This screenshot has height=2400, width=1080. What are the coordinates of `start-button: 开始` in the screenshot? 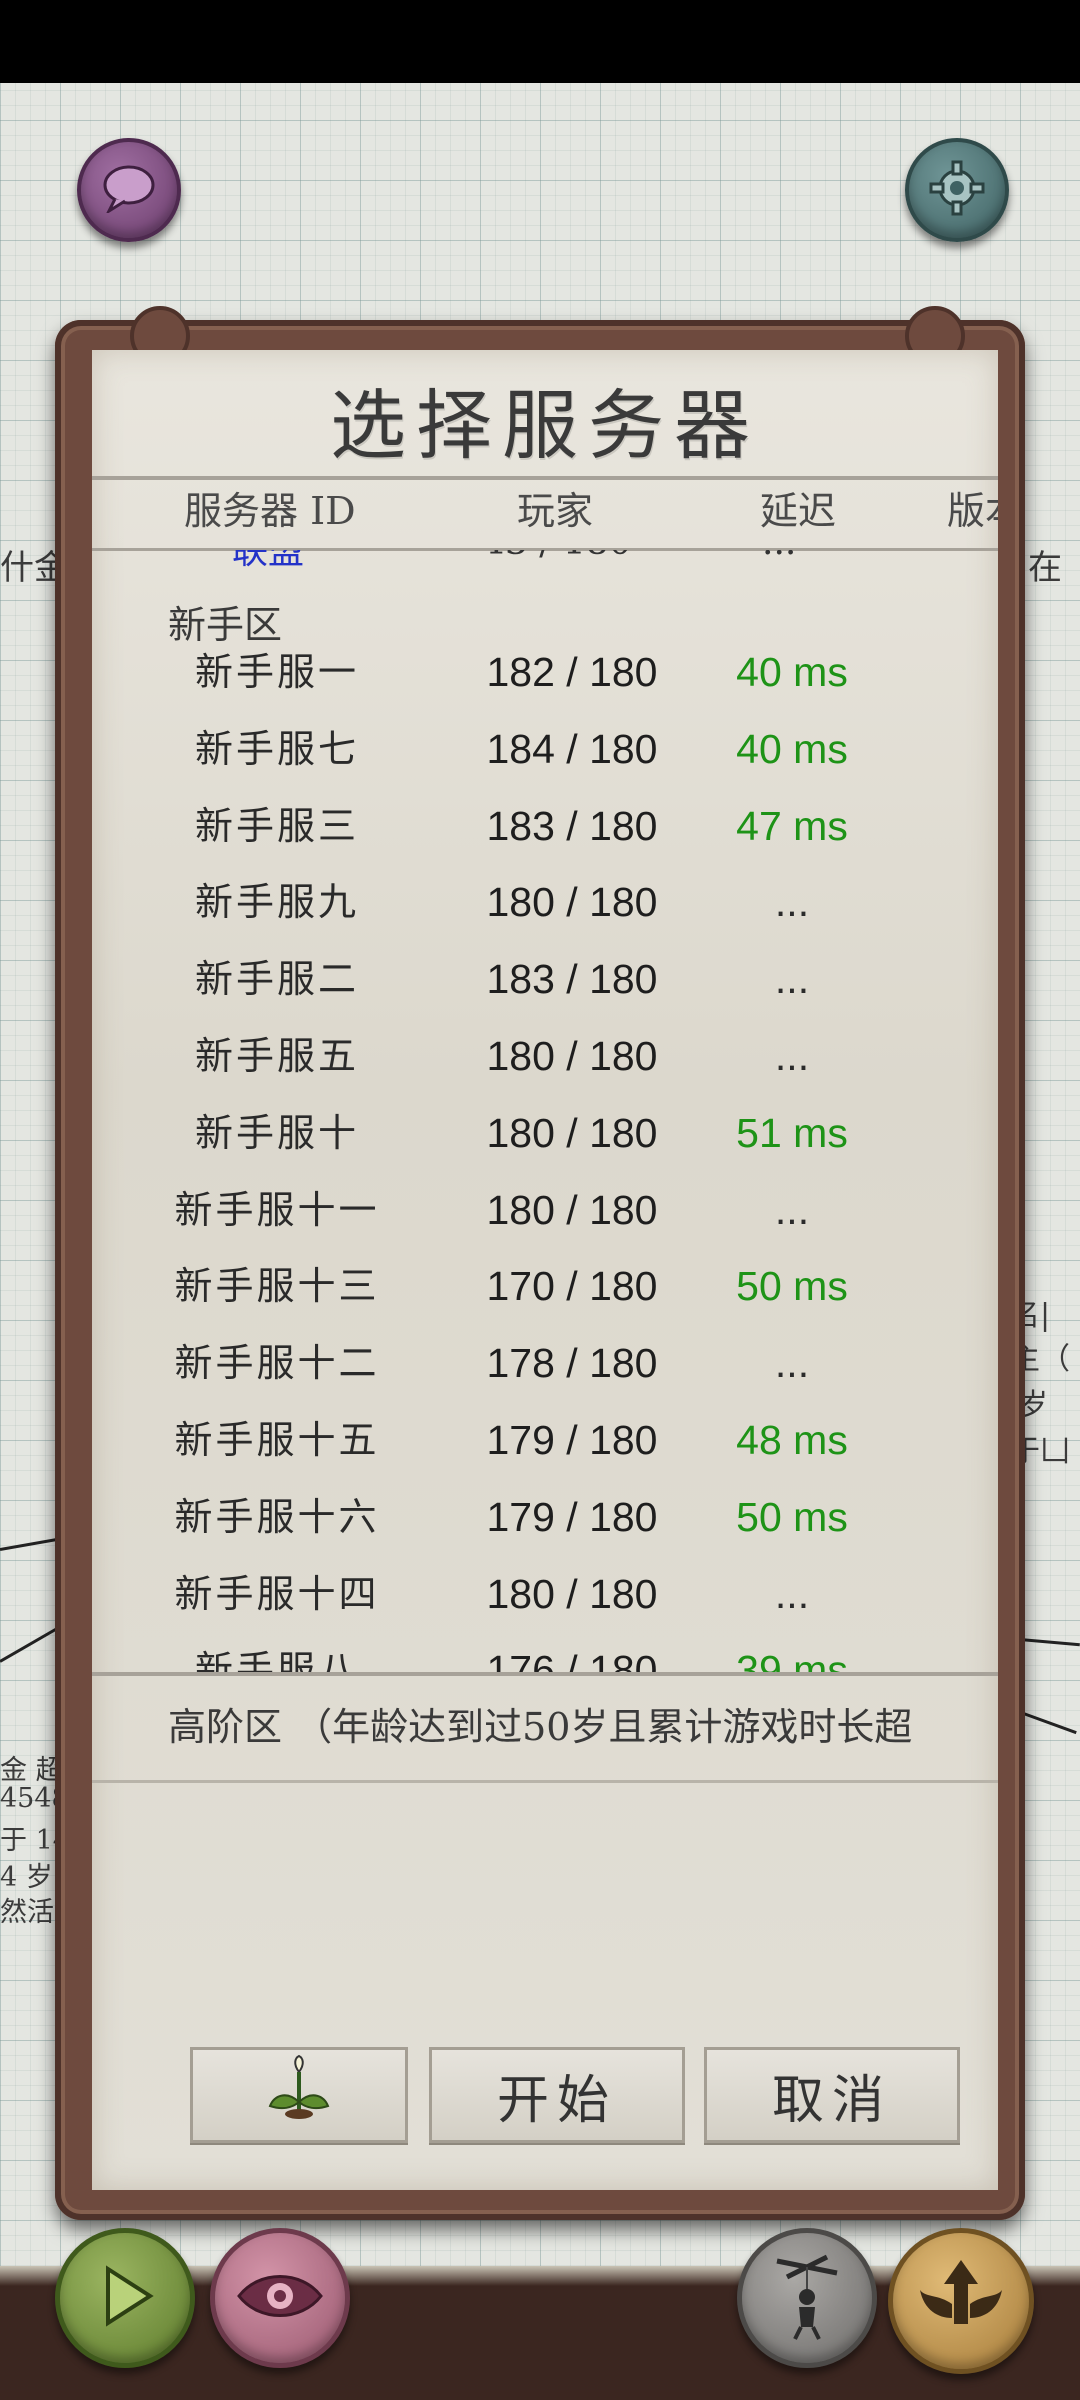 It's located at (557, 2095).